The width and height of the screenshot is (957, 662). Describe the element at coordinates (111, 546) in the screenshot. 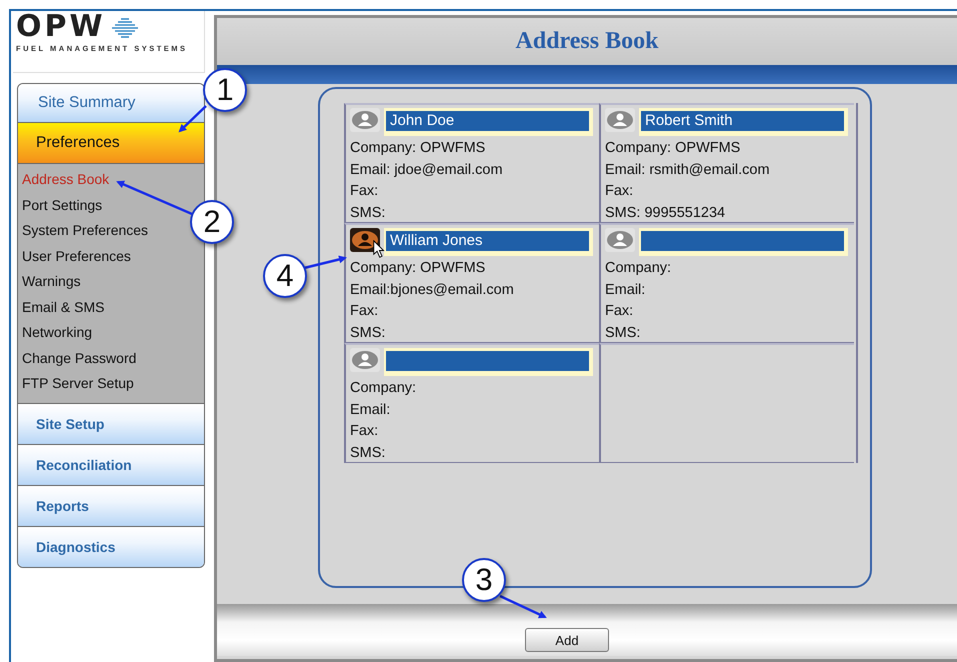

I see `menu-item: Diagnostics` at that location.